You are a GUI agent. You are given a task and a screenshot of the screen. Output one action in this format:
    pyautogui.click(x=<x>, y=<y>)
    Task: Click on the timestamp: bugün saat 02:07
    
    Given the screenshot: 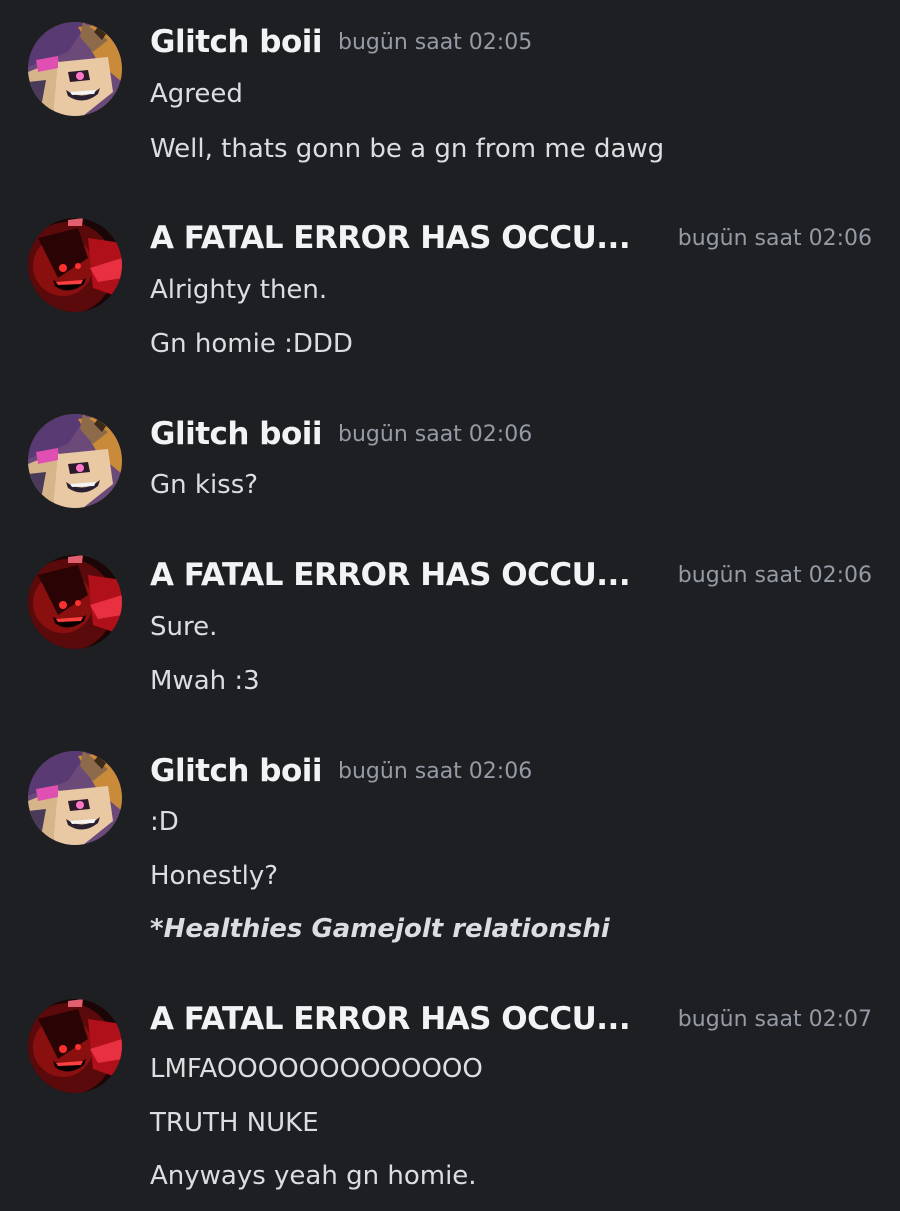 What is the action you would take?
    pyautogui.click(x=774, y=1019)
    